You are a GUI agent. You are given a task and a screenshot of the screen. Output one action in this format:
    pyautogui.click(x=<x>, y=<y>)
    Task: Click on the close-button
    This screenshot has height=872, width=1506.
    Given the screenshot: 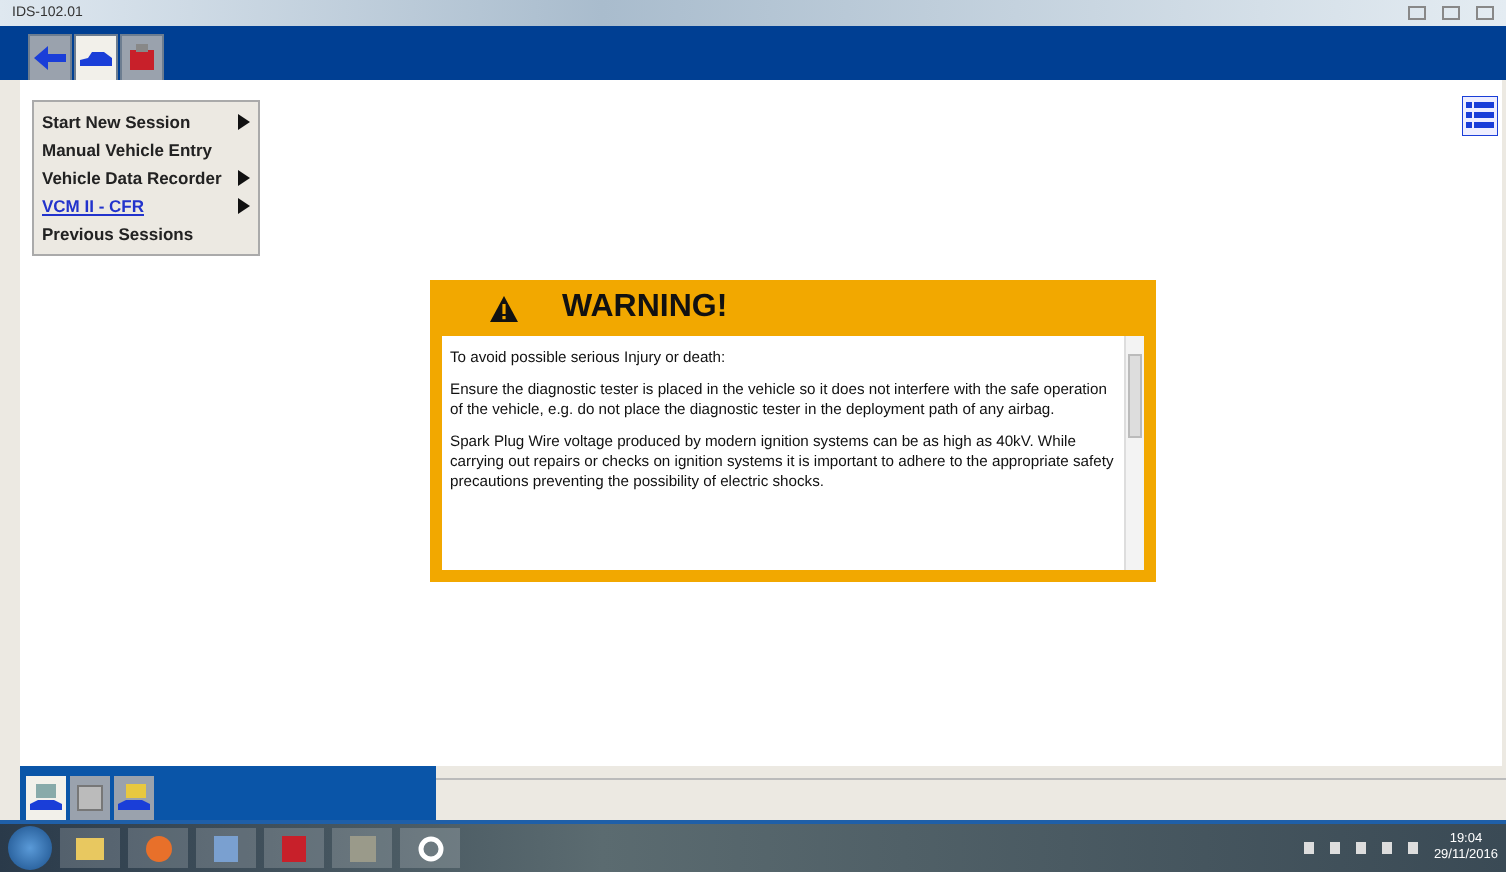 What is the action you would take?
    pyautogui.click(x=1485, y=13)
    